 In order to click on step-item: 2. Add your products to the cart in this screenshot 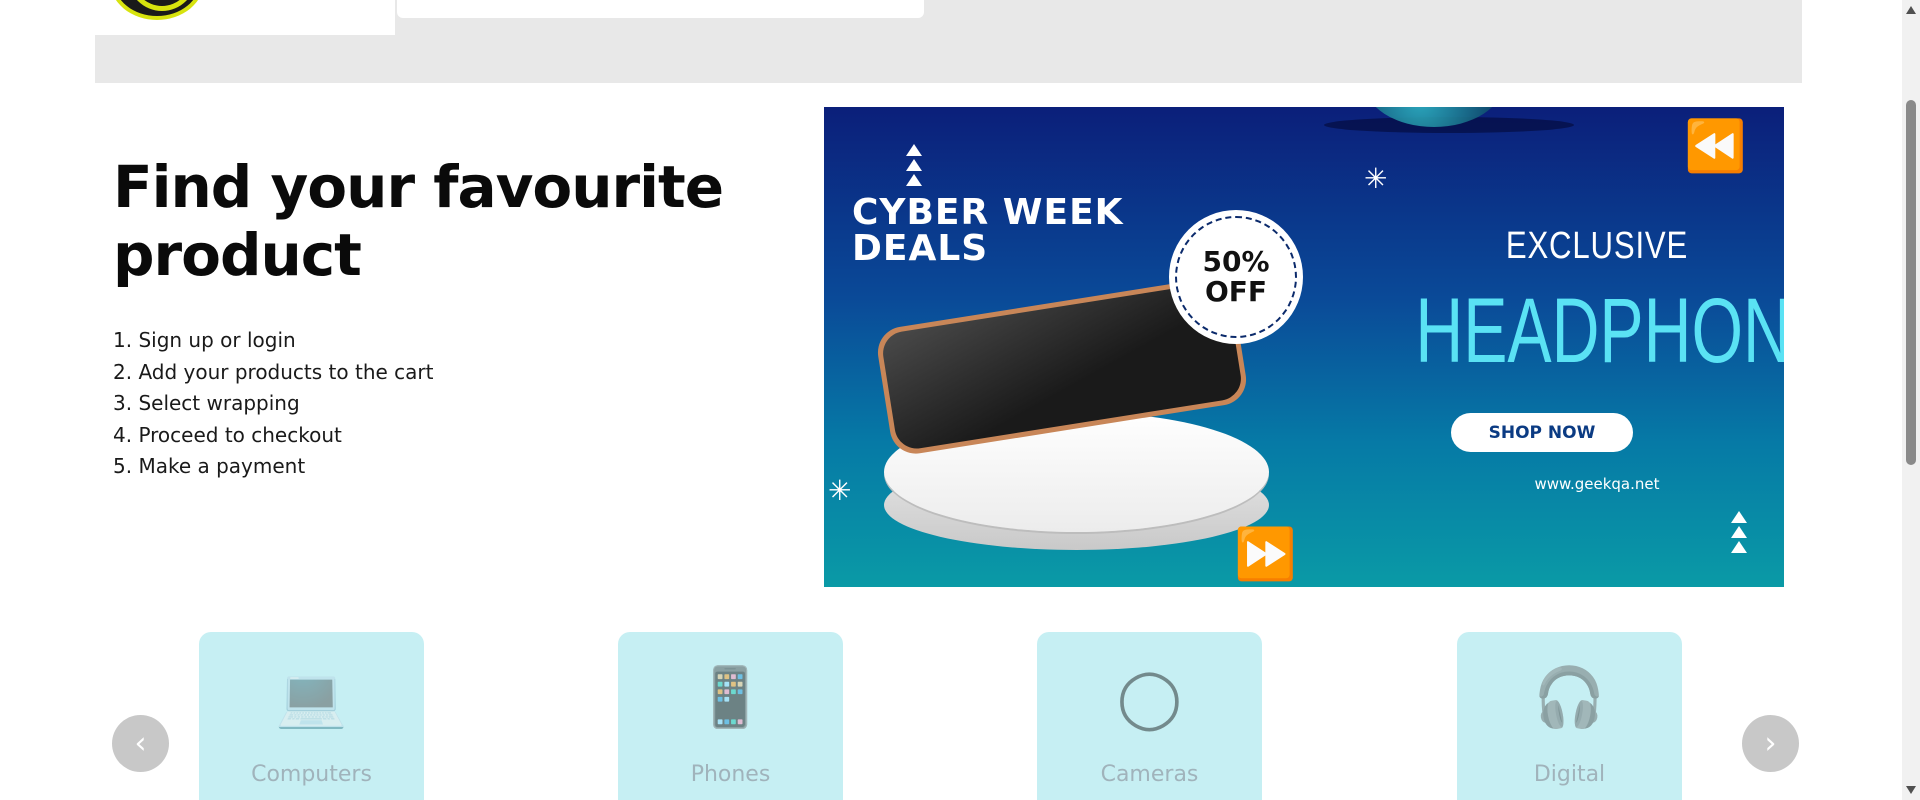, I will do `click(273, 371)`.